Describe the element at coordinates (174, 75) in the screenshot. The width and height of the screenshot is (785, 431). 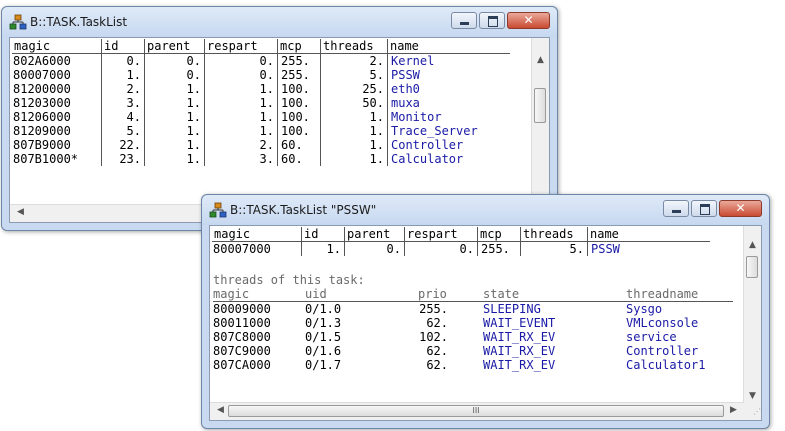
I see `cell-parent: 0.` at that location.